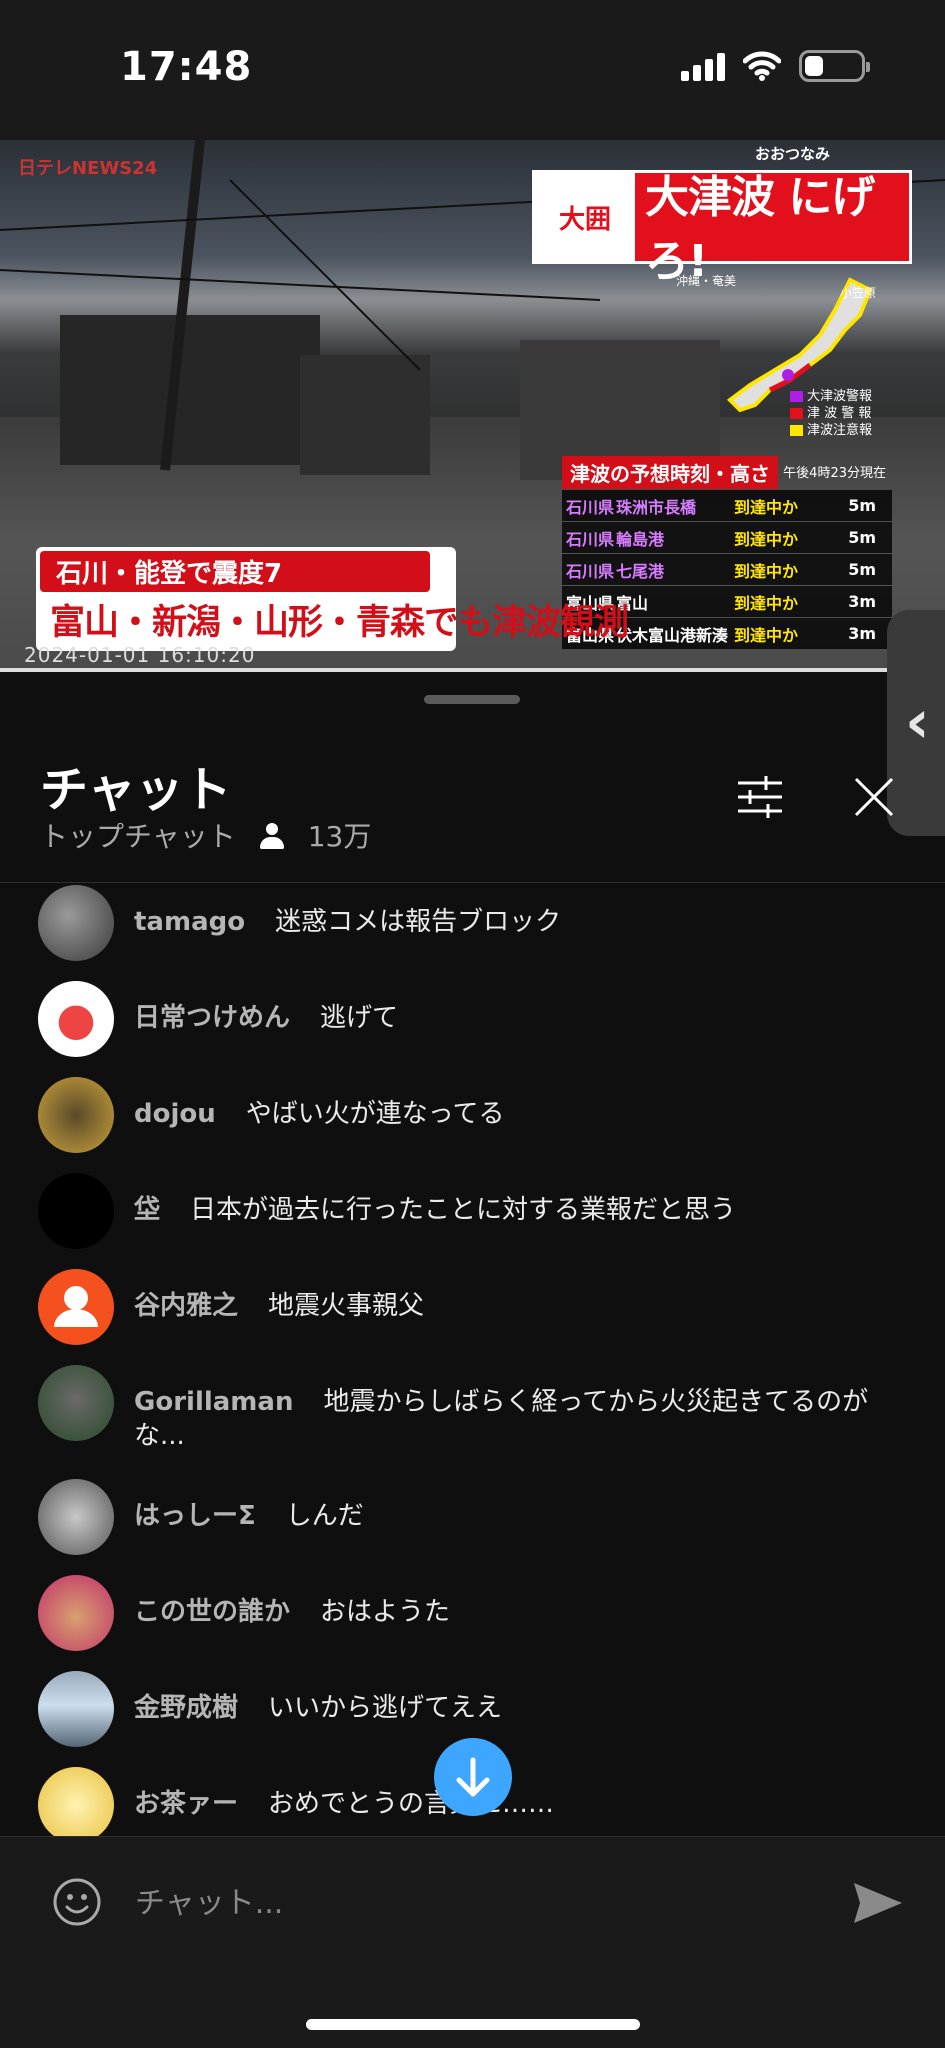 Image resolution: width=945 pixels, height=2048 pixels. What do you see at coordinates (831, 430) in the screenshot?
I see `legend-item: 津波注意報` at bounding box center [831, 430].